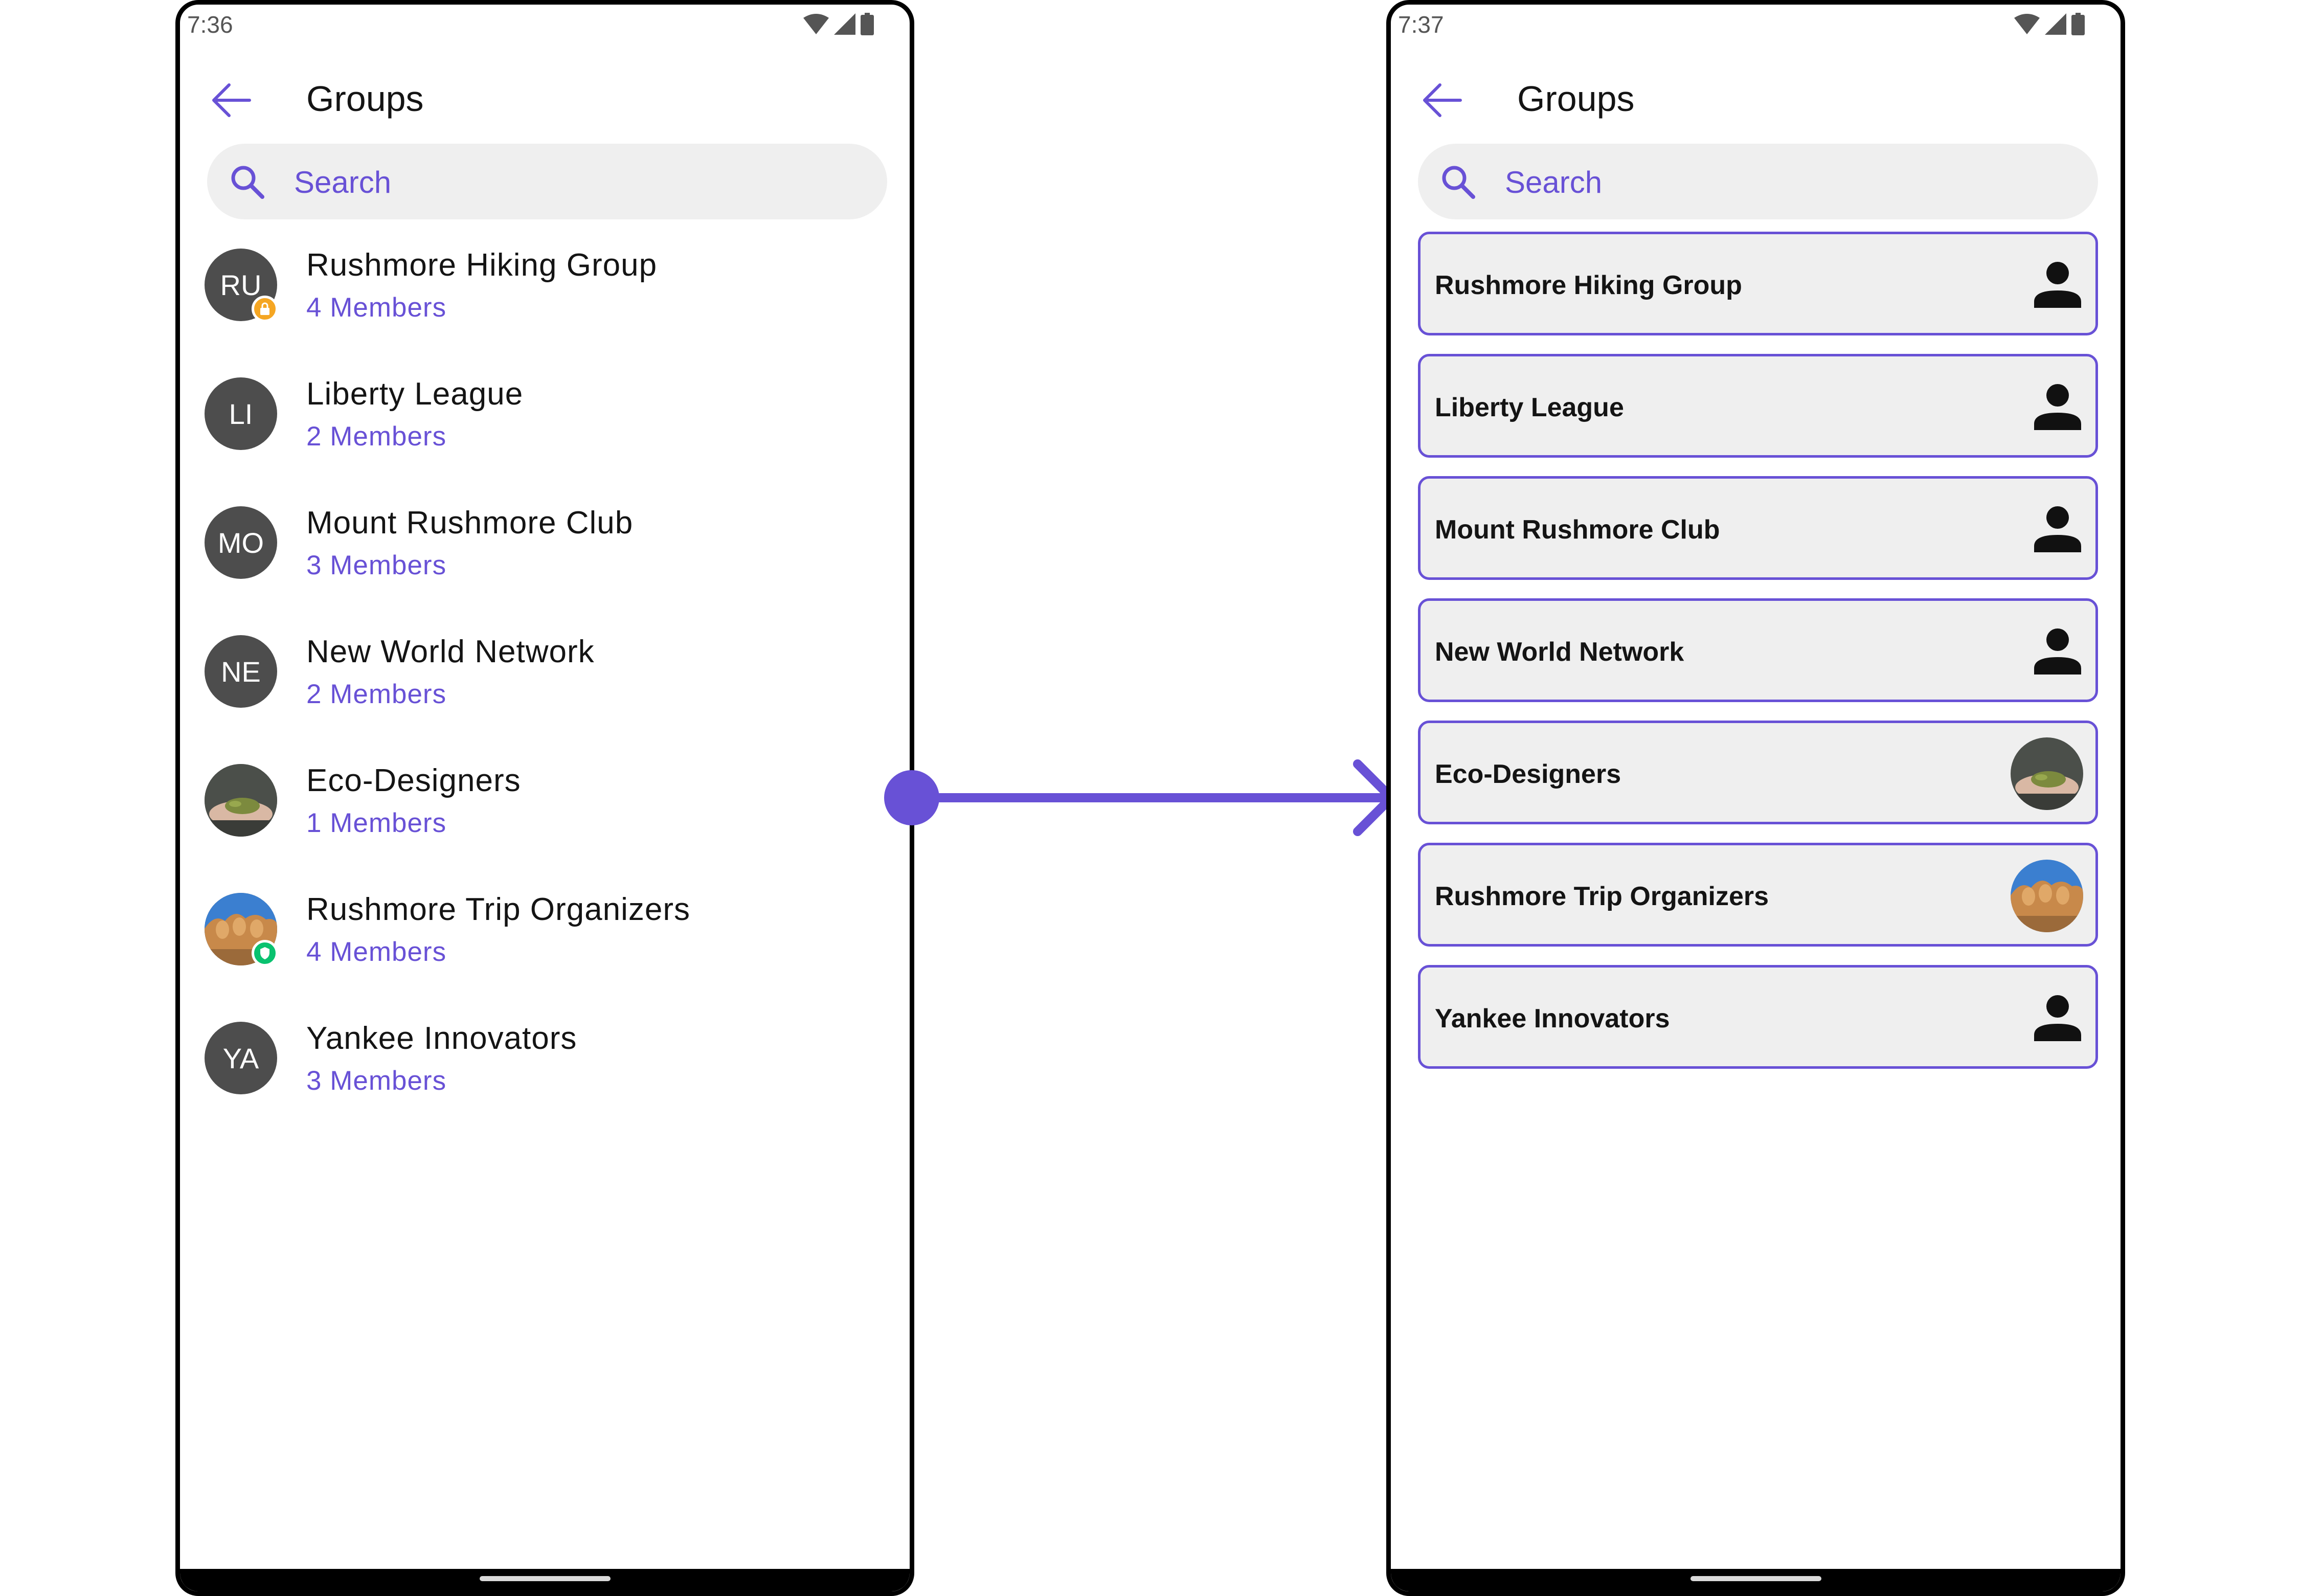  I want to click on group-card: Rushmore Hiking Group, so click(1758, 284).